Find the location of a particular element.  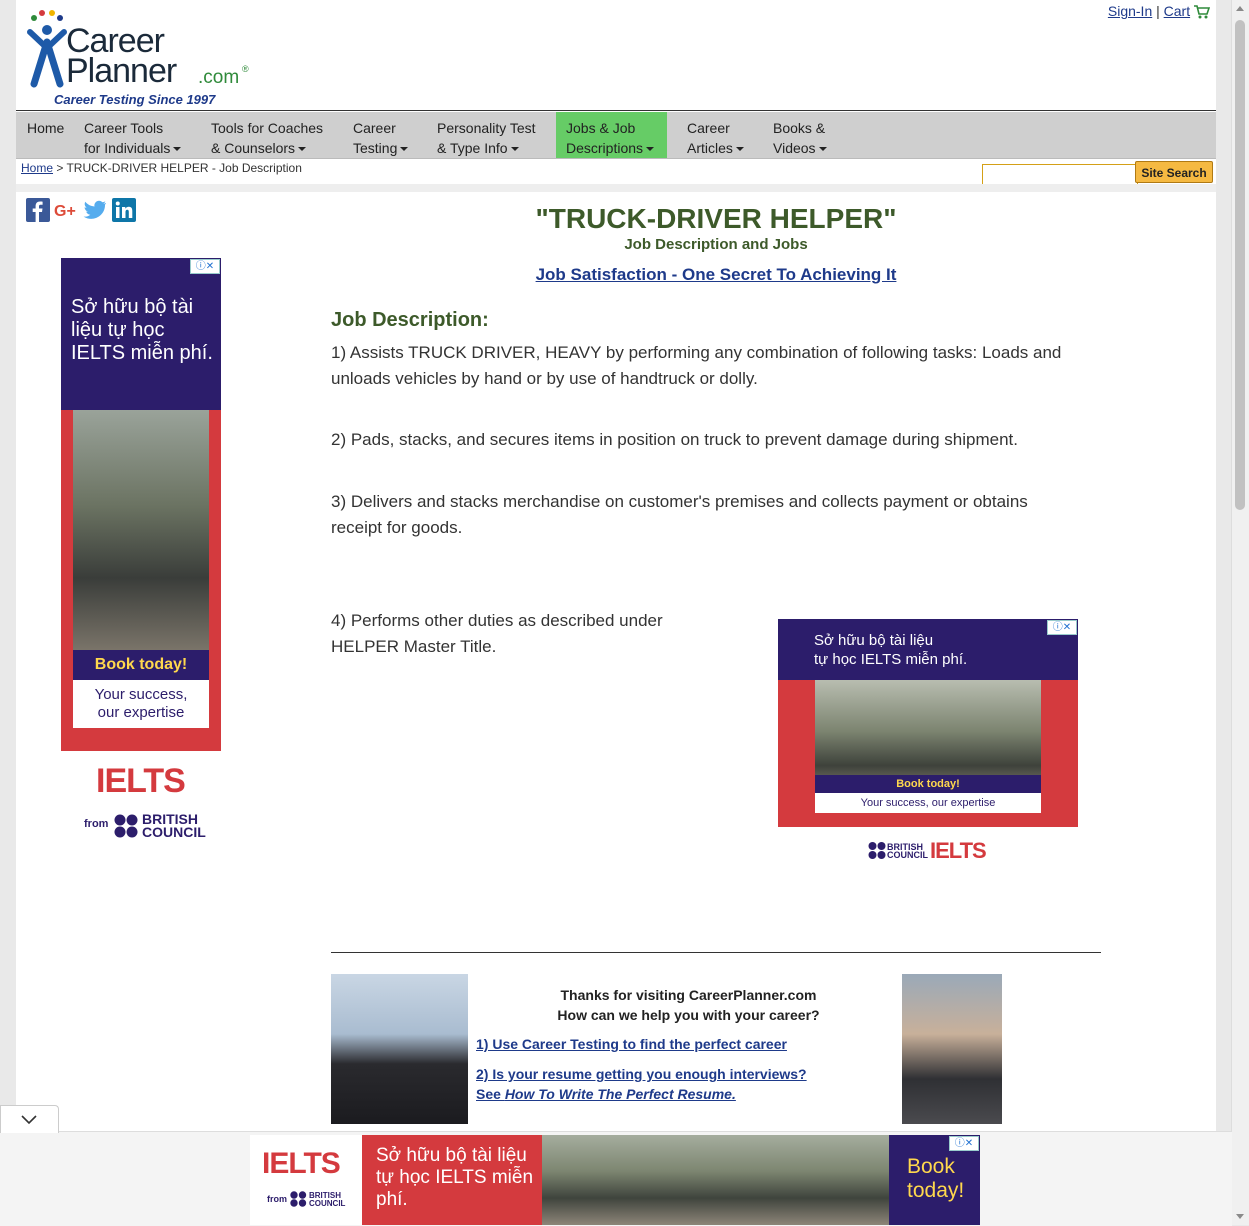

nav-label: Articles is located at coordinates (710, 148).